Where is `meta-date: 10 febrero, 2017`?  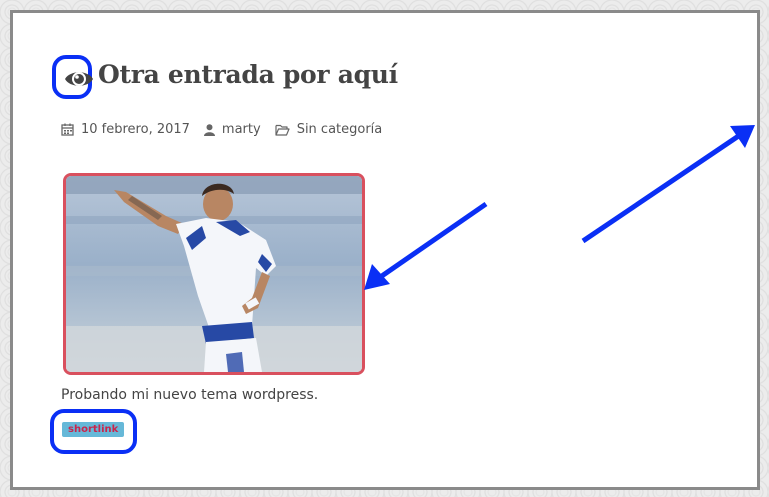 meta-date: 10 febrero, 2017 is located at coordinates (125, 129).